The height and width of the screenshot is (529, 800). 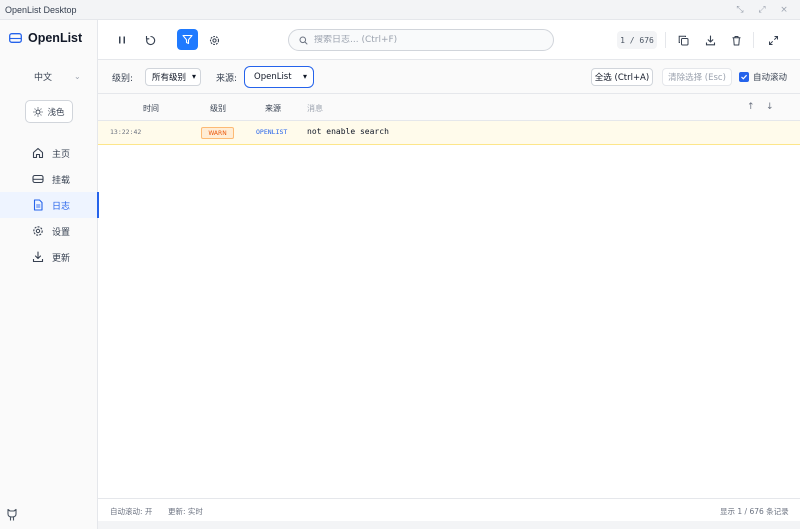 I want to click on drive-logo-icon, so click(x=15, y=38).